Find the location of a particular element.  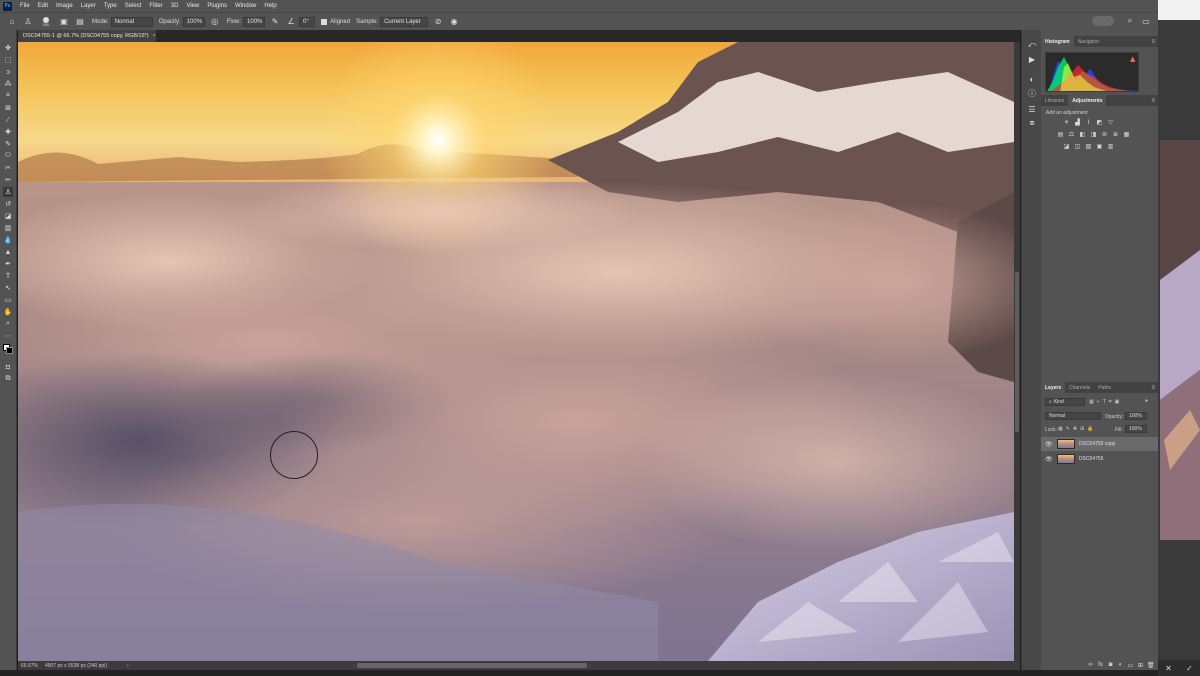

menu-filter: Filter is located at coordinates (155, 6).